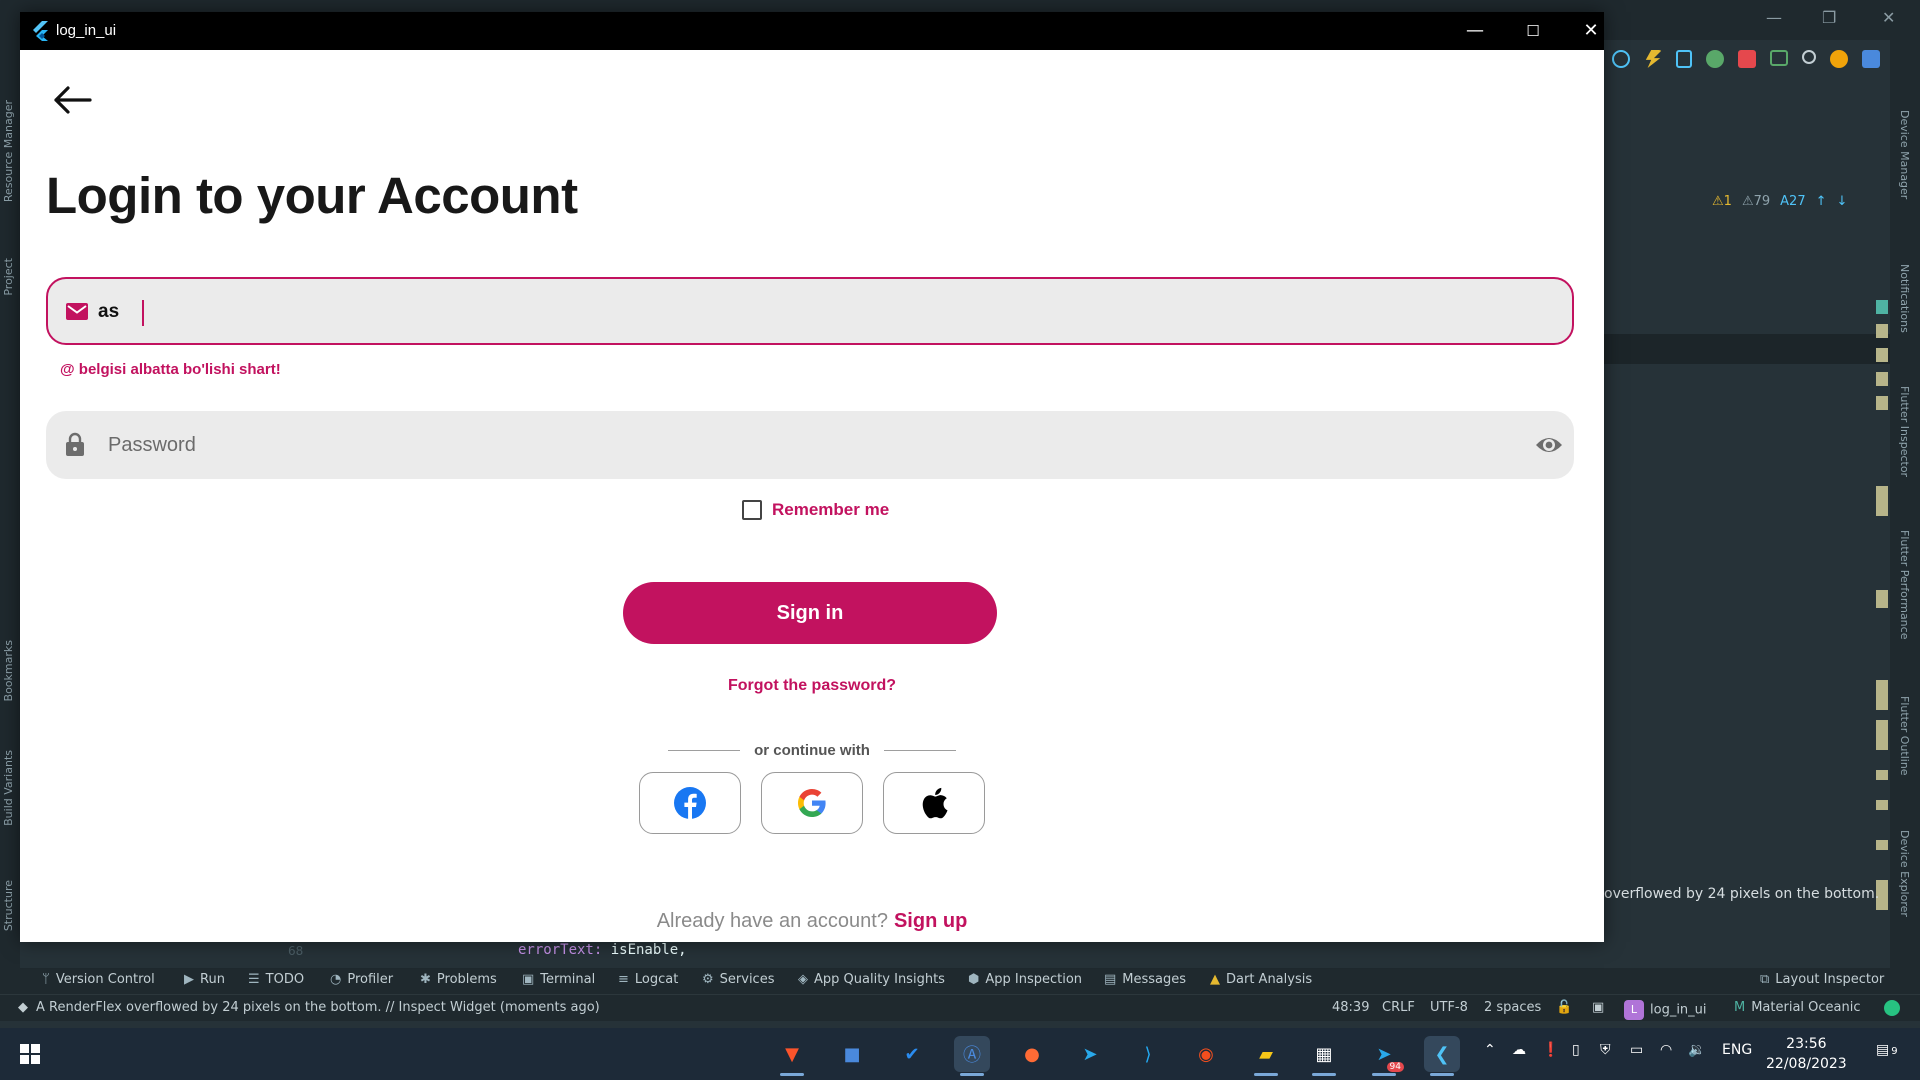 The width and height of the screenshot is (1920, 1080). What do you see at coordinates (1829, 17) in the screenshot?
I see `ide-restore-button: ❐` at bounding box center [1829, 17].